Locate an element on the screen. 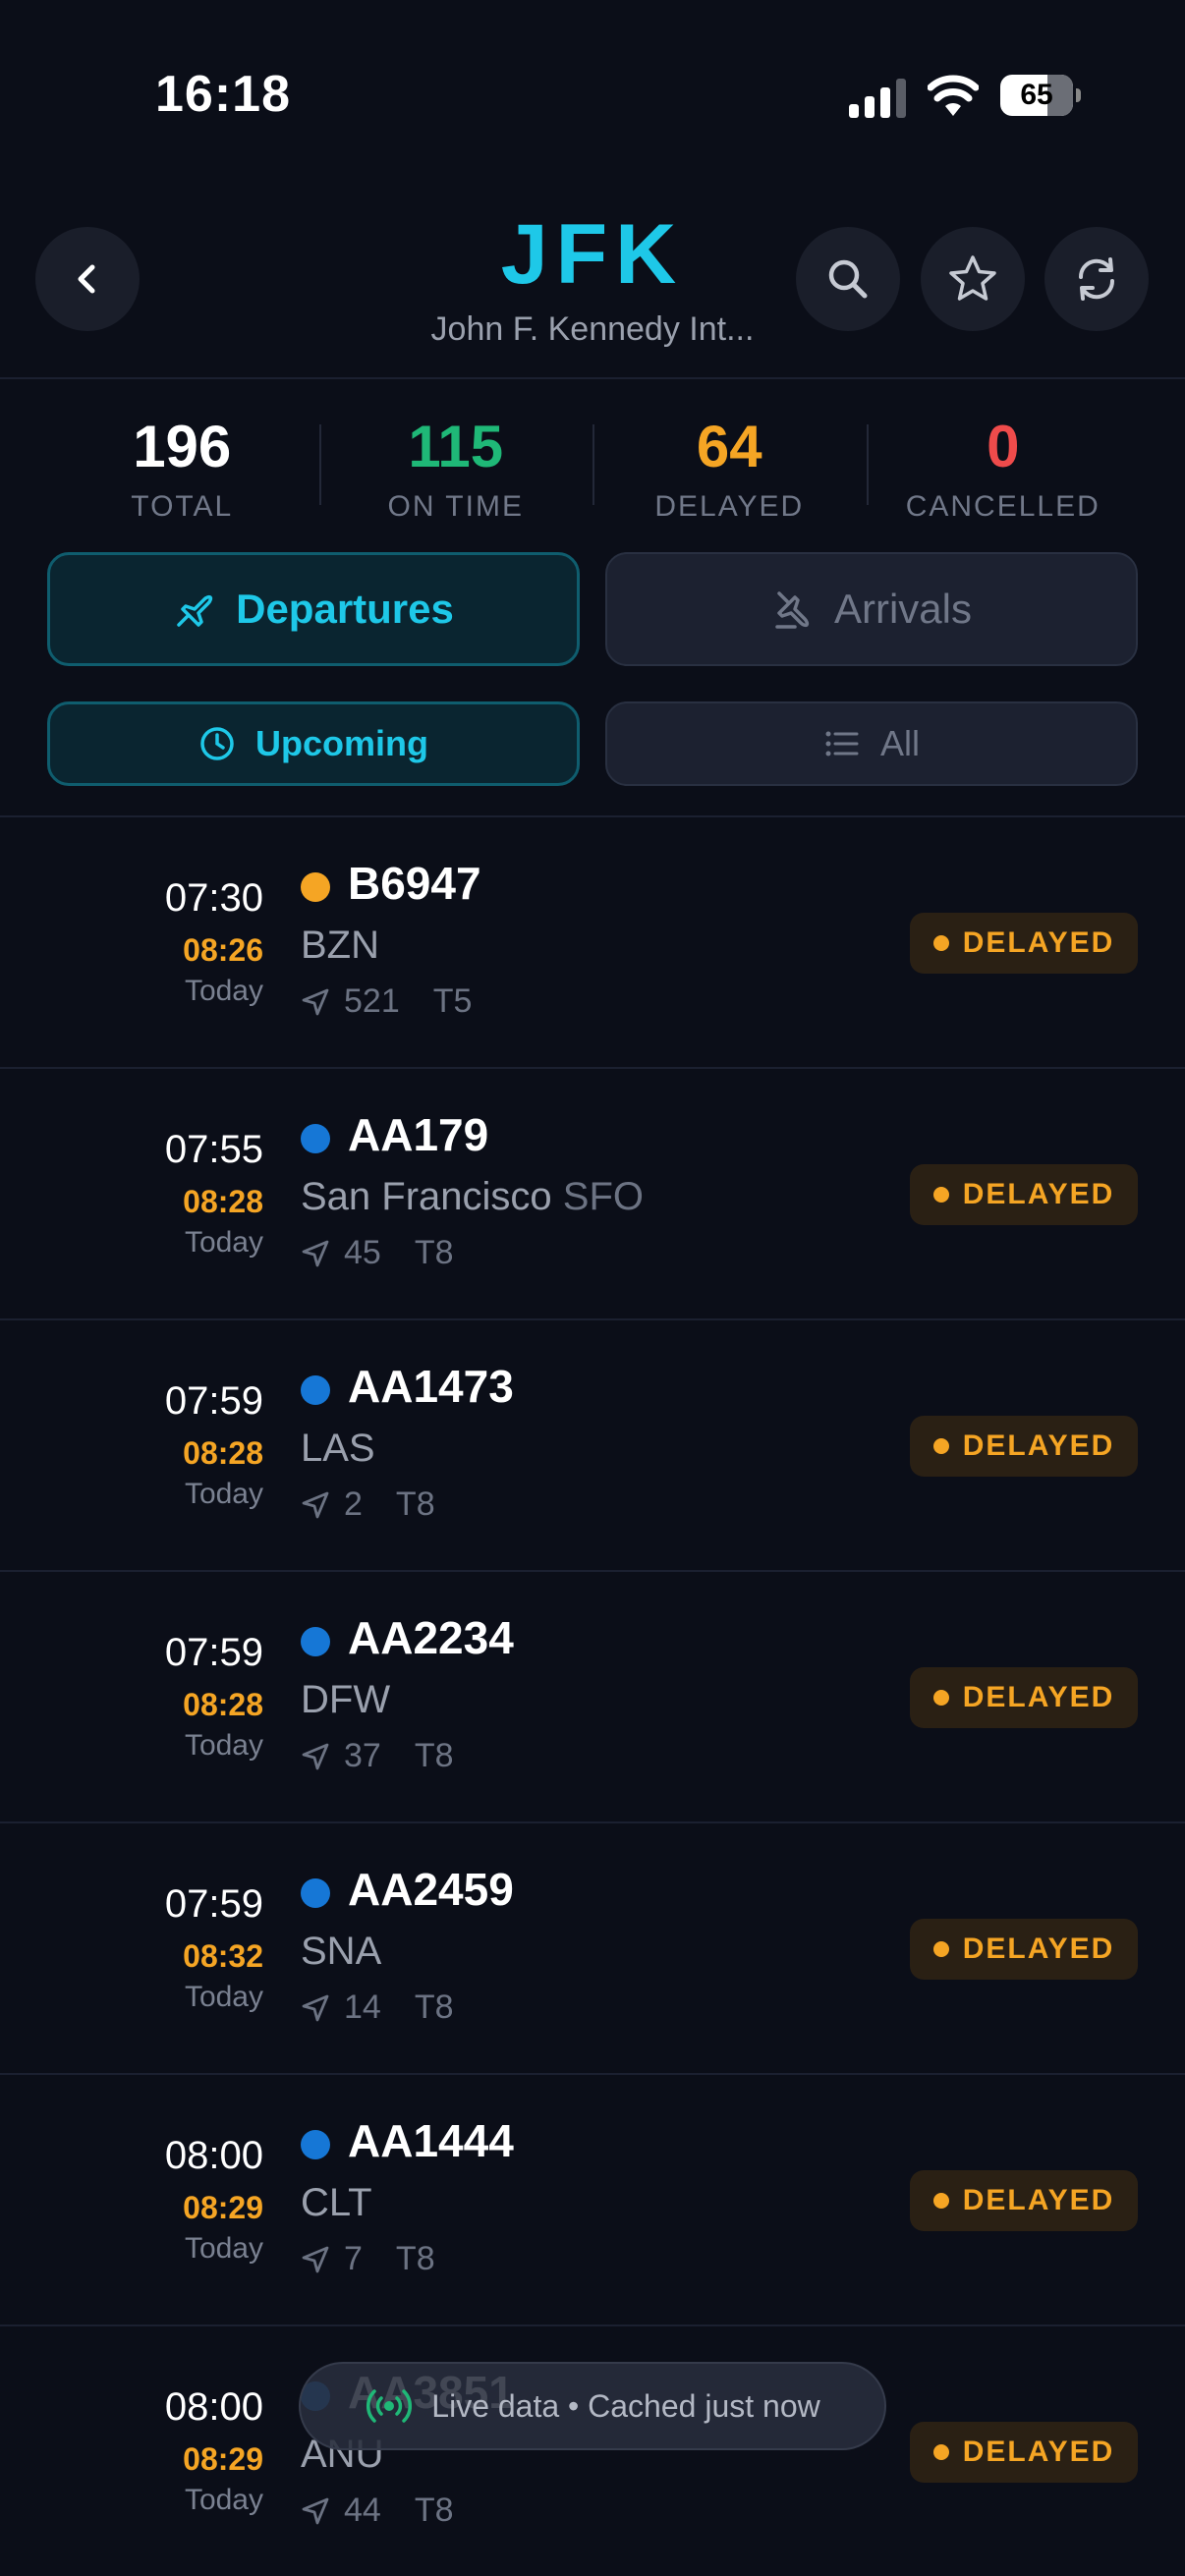 The height and width of the screenshot is (2576, 1185). cellular-signal-icon is located at coordinates (878, 98).